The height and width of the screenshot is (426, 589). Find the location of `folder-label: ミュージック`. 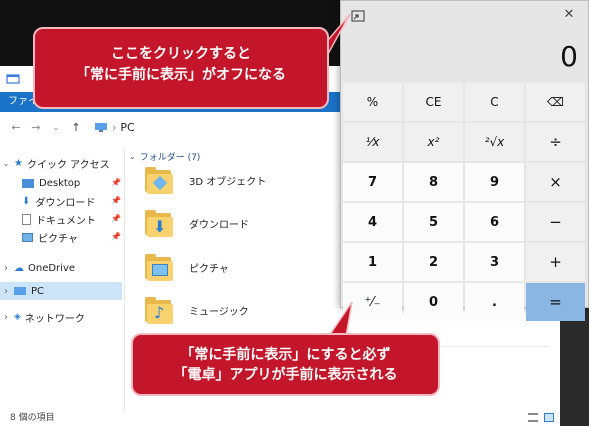

folder-label: ミュージック is located at coordinates (219, 312).